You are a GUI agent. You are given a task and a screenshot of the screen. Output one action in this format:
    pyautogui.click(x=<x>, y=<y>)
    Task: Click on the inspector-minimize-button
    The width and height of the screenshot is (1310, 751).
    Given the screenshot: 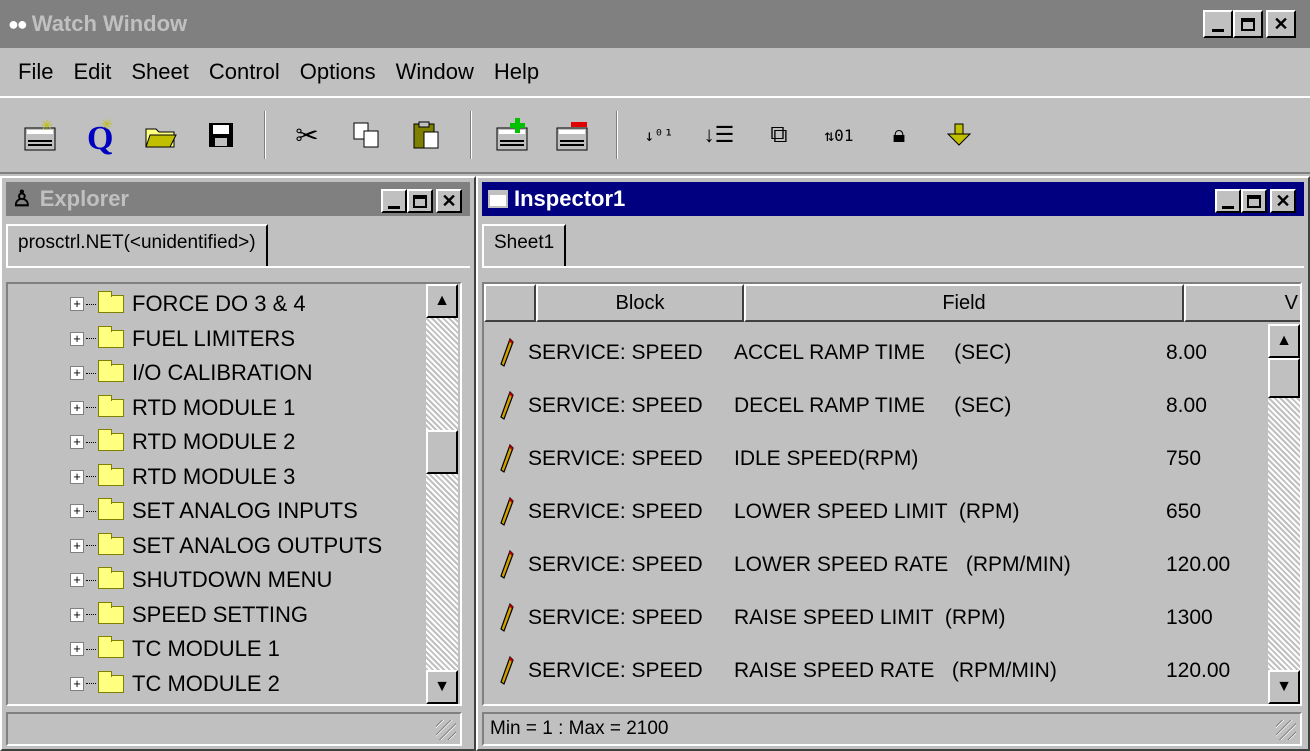 What is the action you would take?
    pyautogui.click(x=1228, y=201)
    